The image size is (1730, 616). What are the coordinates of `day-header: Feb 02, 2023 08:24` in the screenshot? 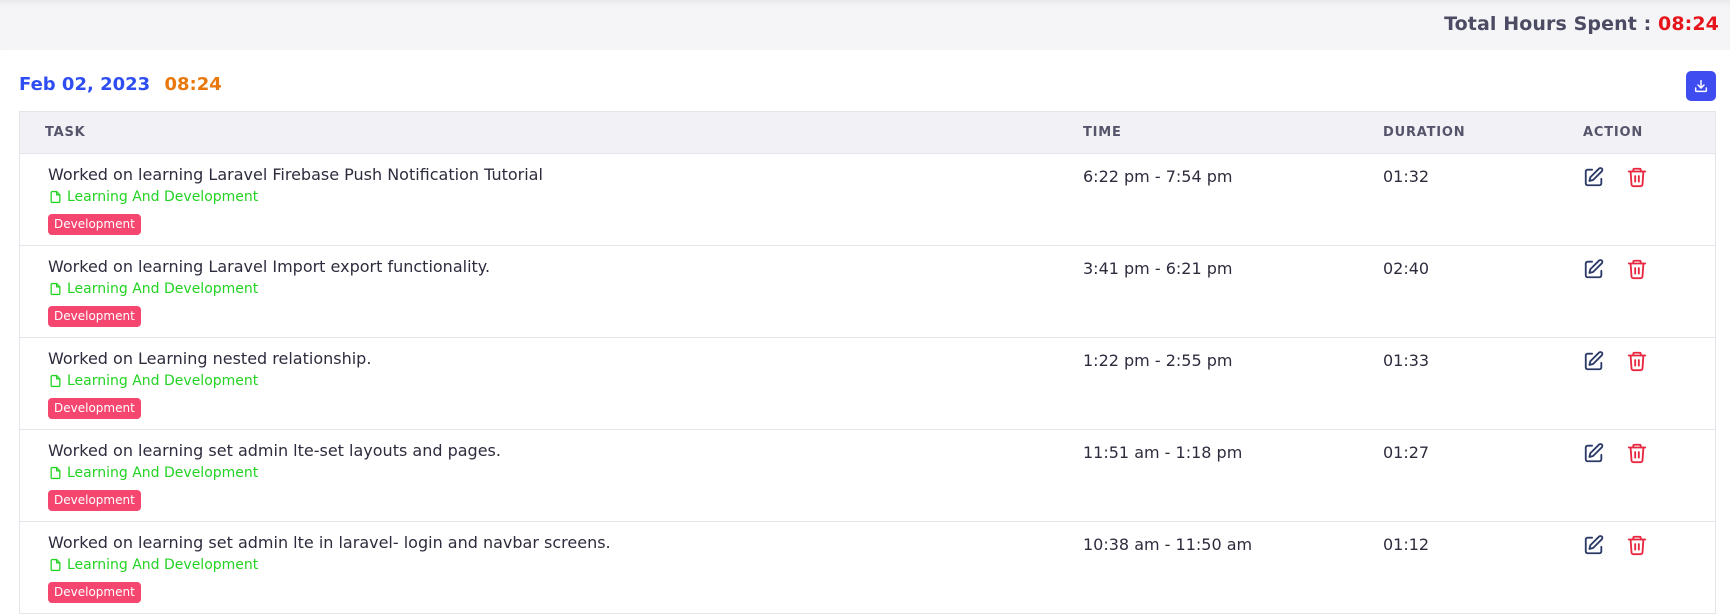 It's located at (120, 84).